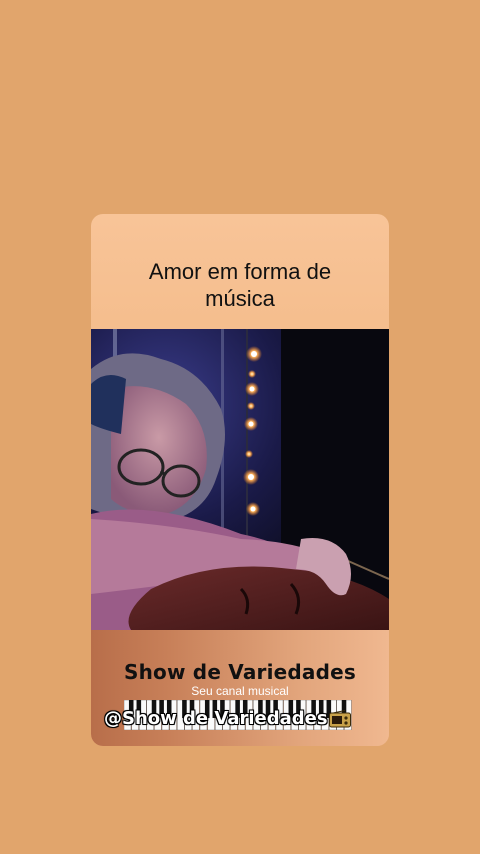  I want to click on radio-icon, so click(340, 719).